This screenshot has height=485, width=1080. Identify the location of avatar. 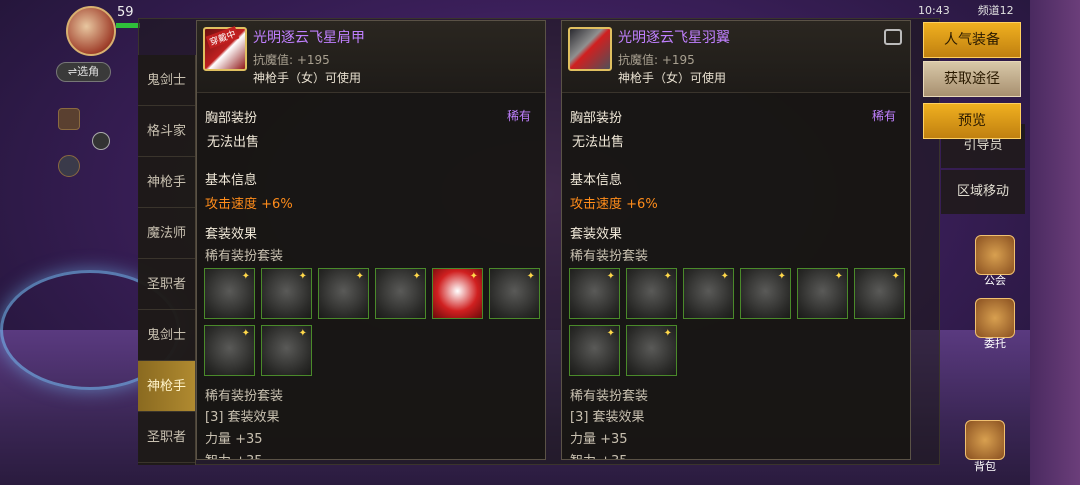
(91, 31).